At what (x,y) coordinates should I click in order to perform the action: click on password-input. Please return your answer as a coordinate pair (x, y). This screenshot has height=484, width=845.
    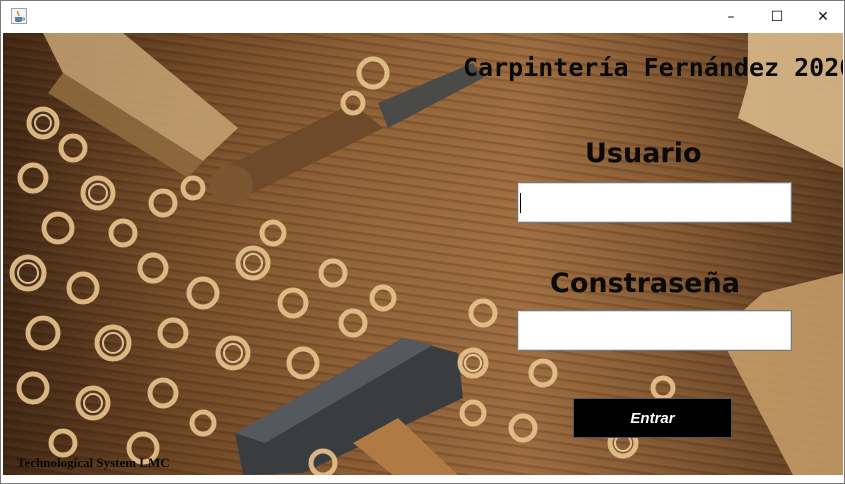
    Looking at the image, I should click on (654, 330).